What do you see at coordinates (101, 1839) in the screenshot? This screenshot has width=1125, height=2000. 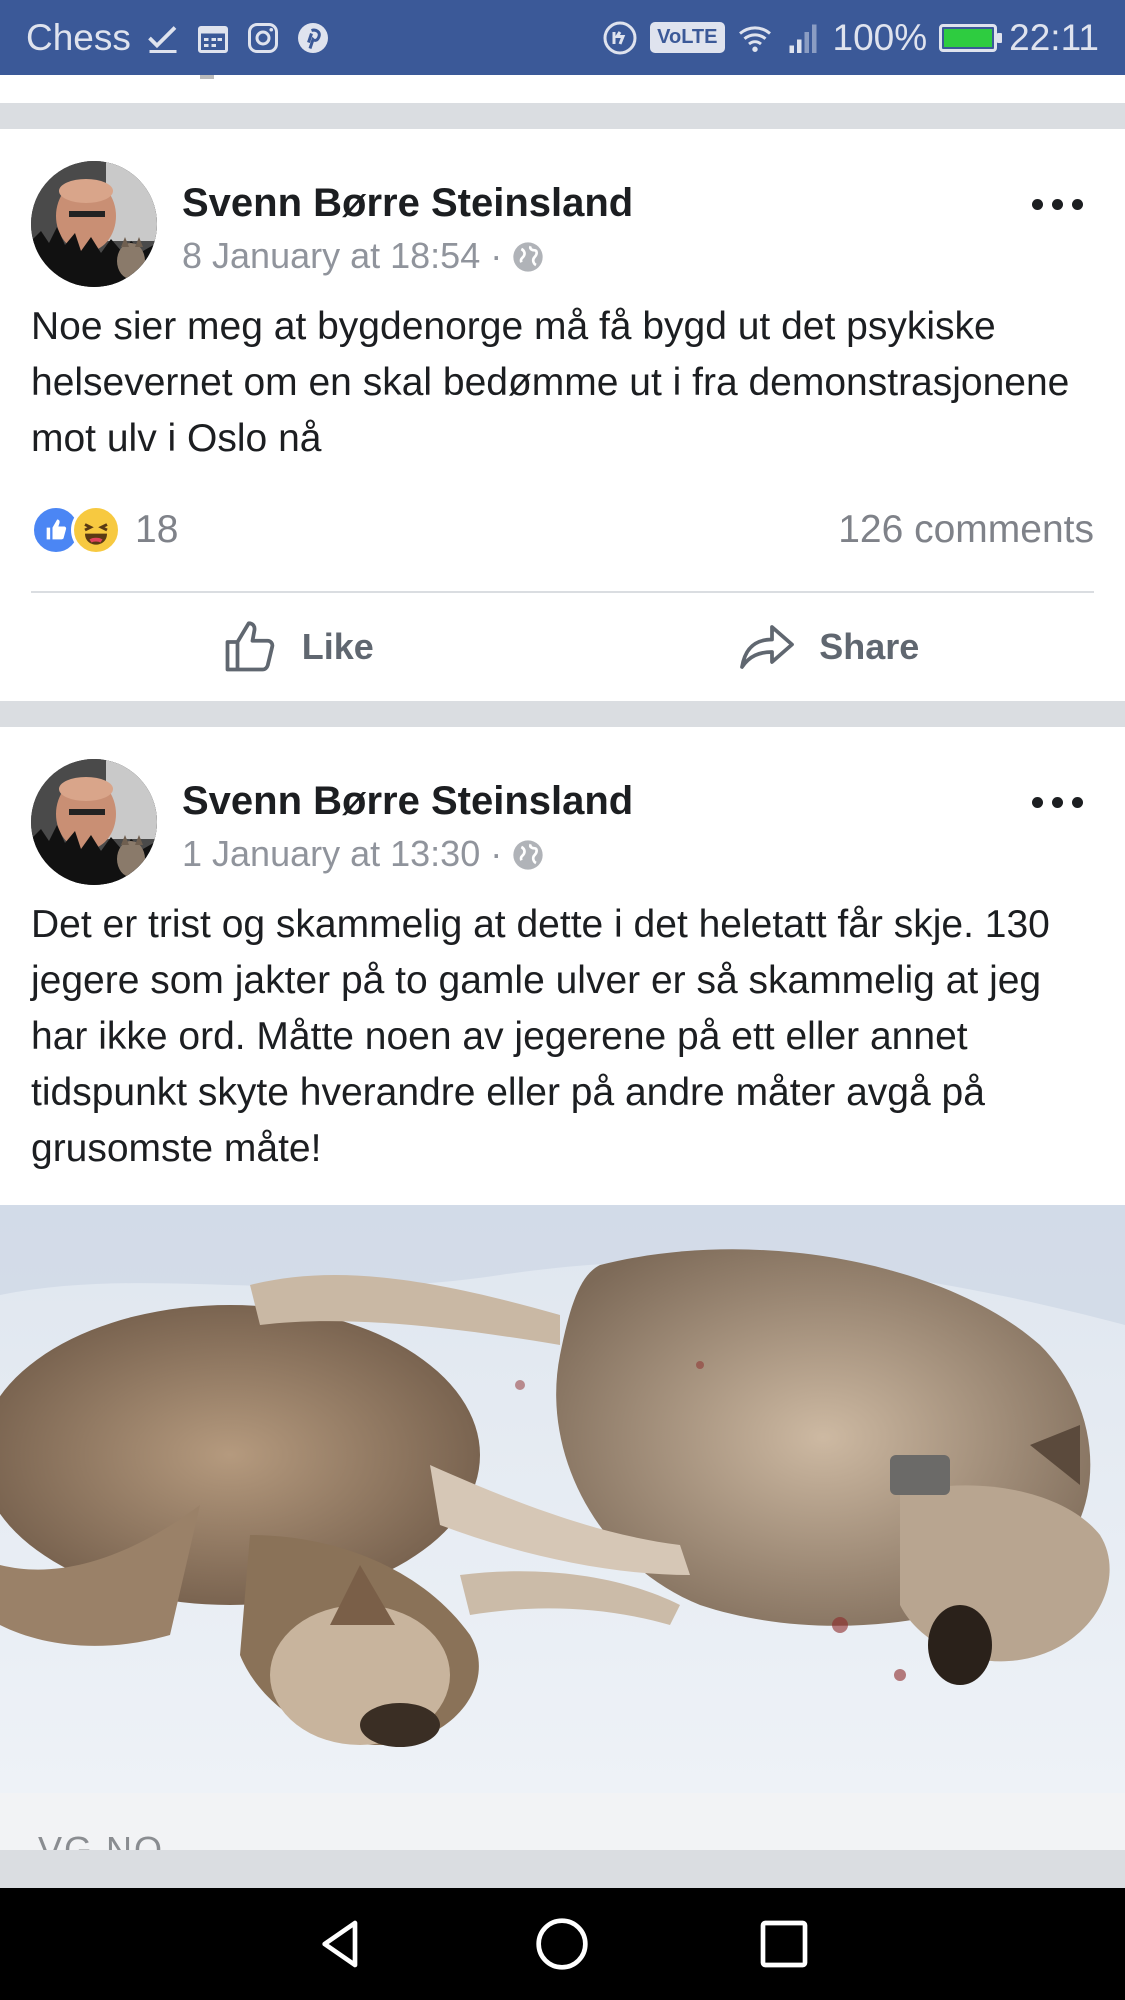 I see `next-post-hint: VG NO` at bounding box center [101, 1839].